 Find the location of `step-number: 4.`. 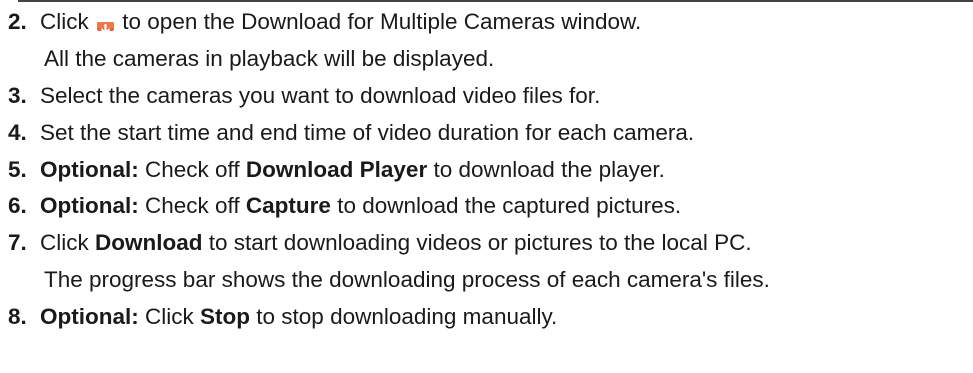

step-number: 4. is located at coordinates (17, 132).